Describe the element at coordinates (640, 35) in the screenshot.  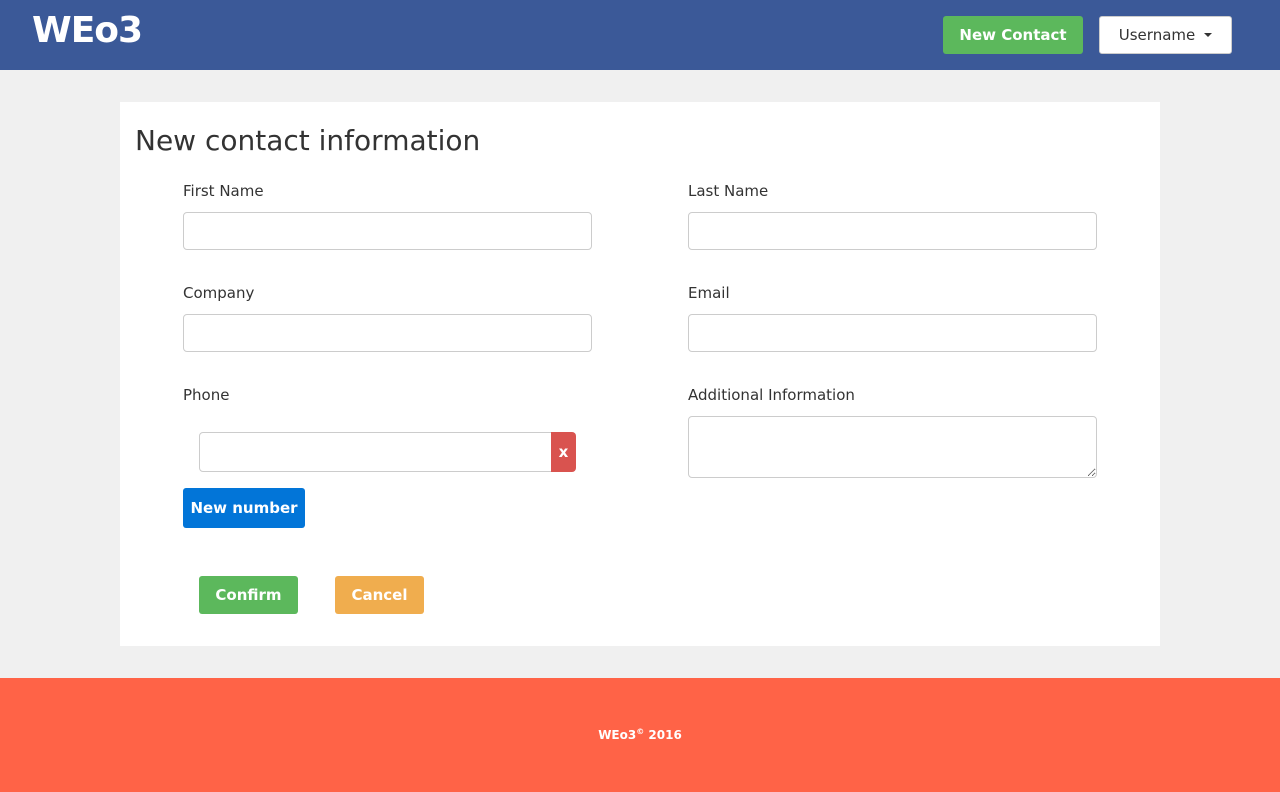
I see `top-navbar: WEo3 New Contact Username` at that location.